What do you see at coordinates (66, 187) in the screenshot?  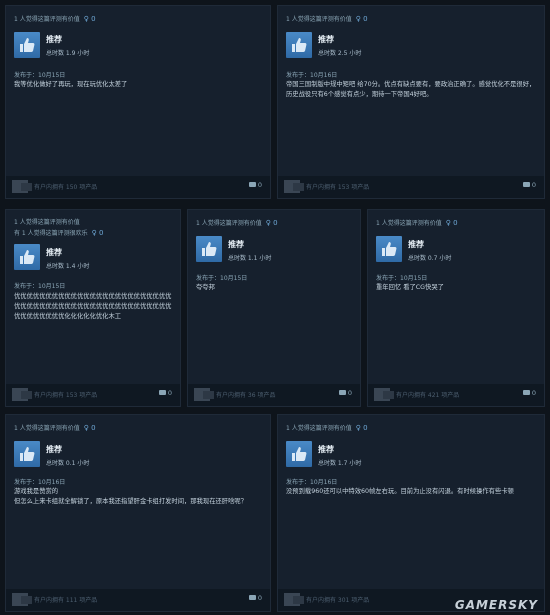 I see `author-products: 有户内拥有 150 项产品` at bounding box center [66, 187].